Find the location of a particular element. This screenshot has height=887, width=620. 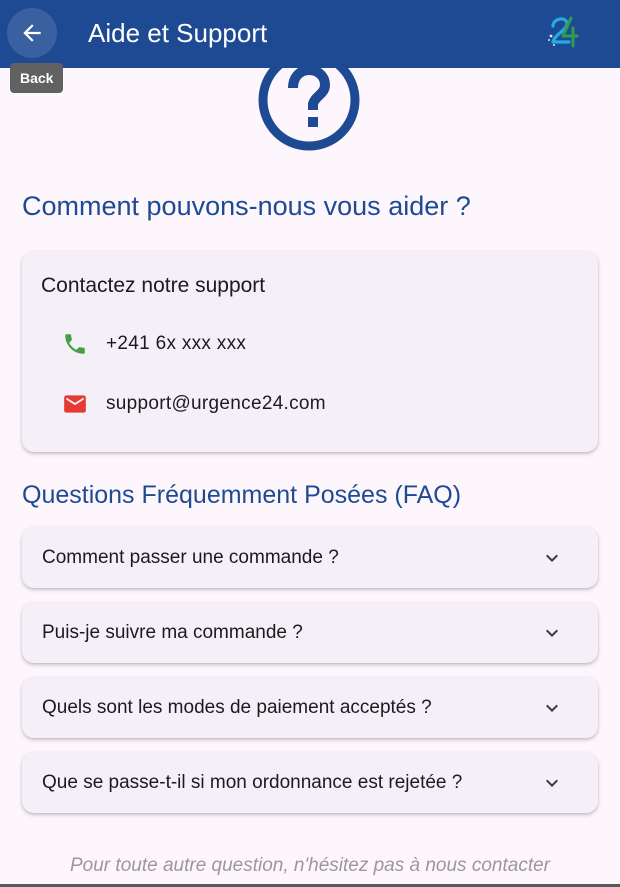

faq-item: Puis-je suivre ma commande ? is located at coordinates (310, 632).